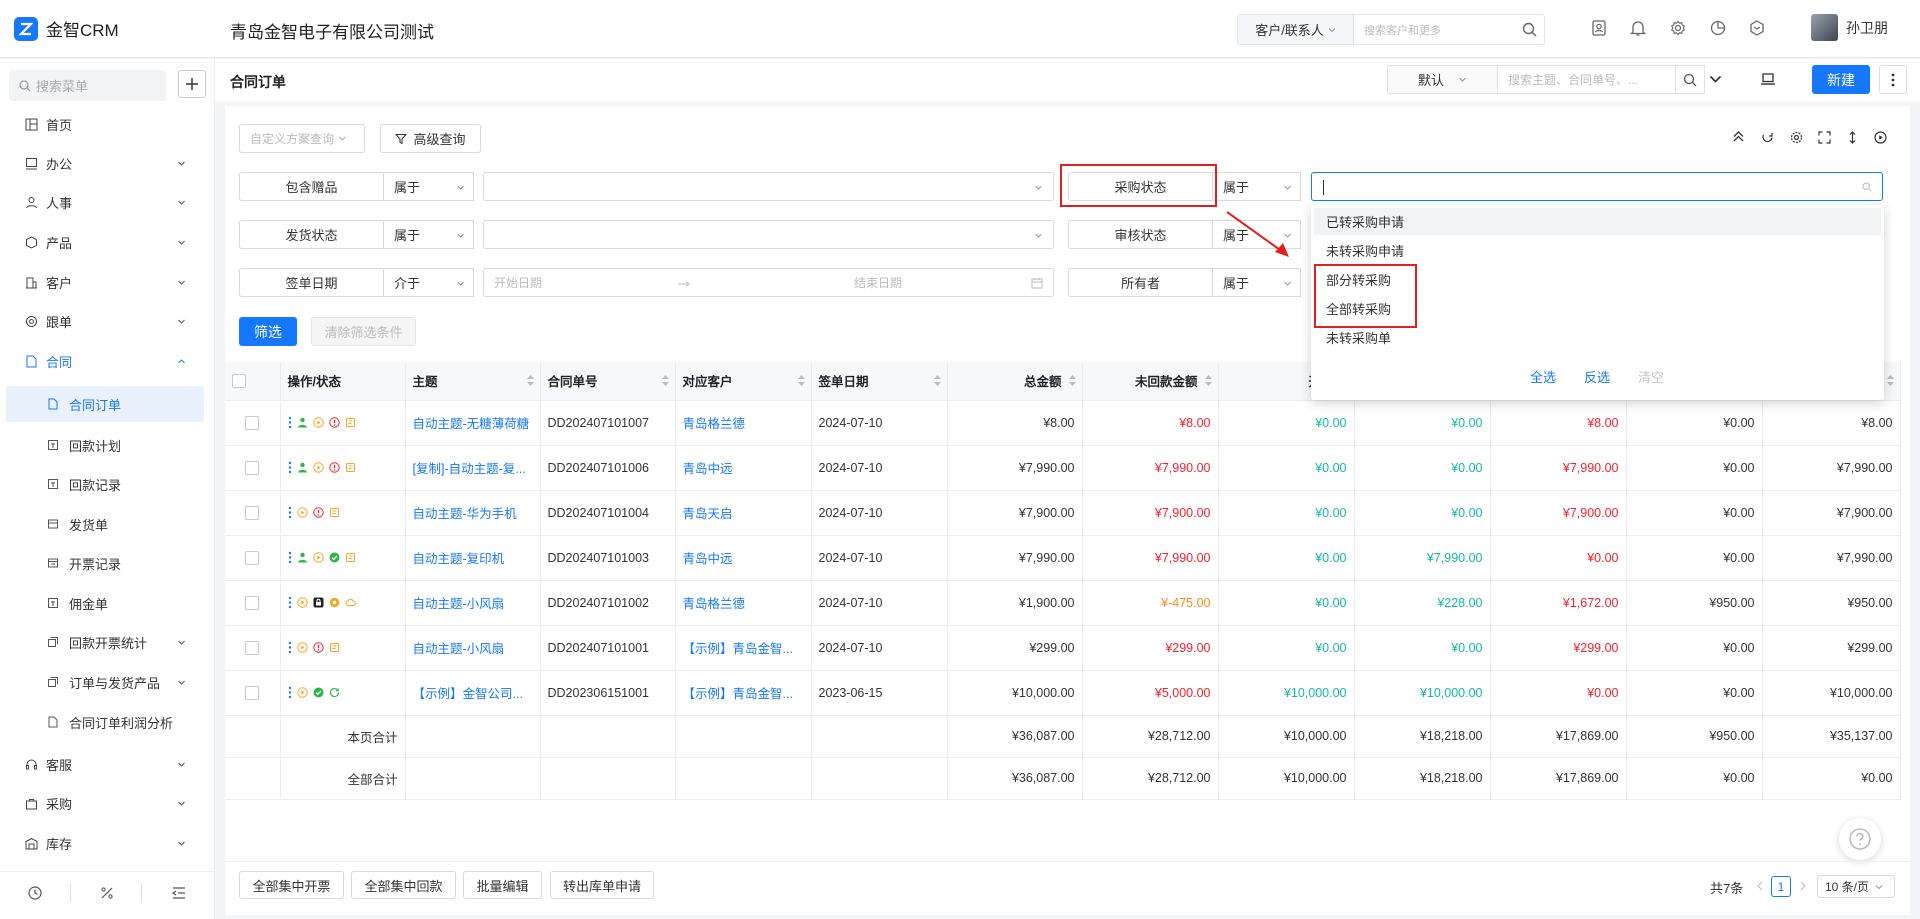 Image resolution: width=1920 pixels, height=919 pixels. I want to click on scheme-select: 自定义方案查询, so click(302, 138).